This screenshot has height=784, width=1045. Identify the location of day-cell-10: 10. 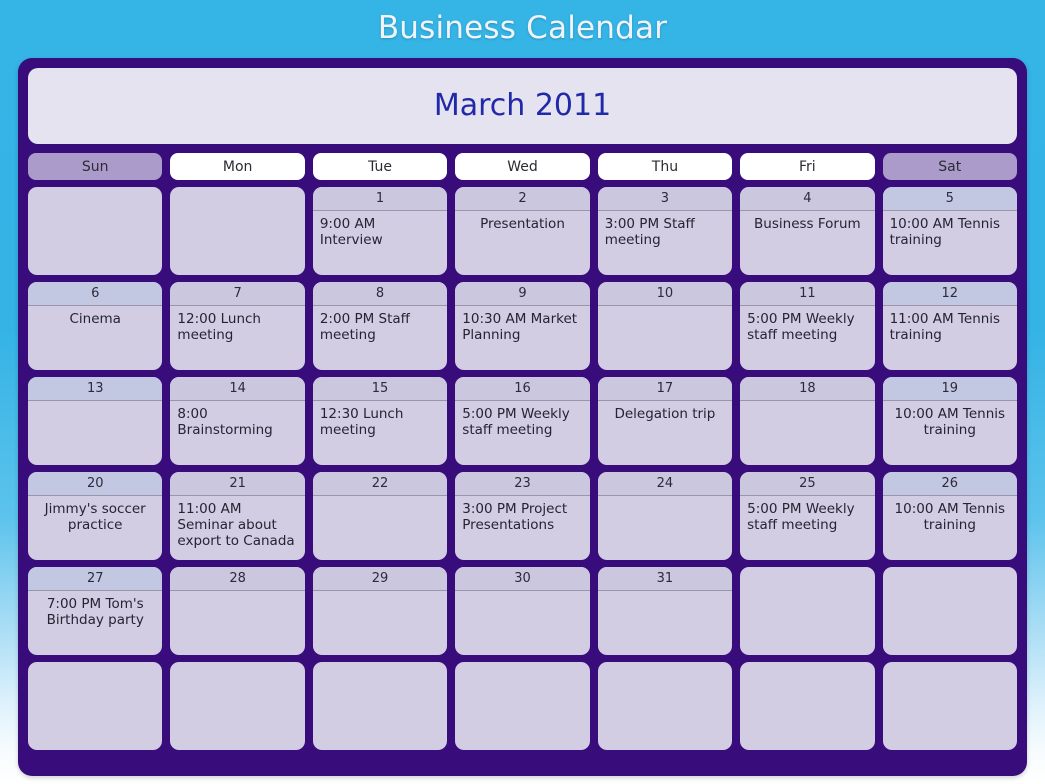
(665, 326).